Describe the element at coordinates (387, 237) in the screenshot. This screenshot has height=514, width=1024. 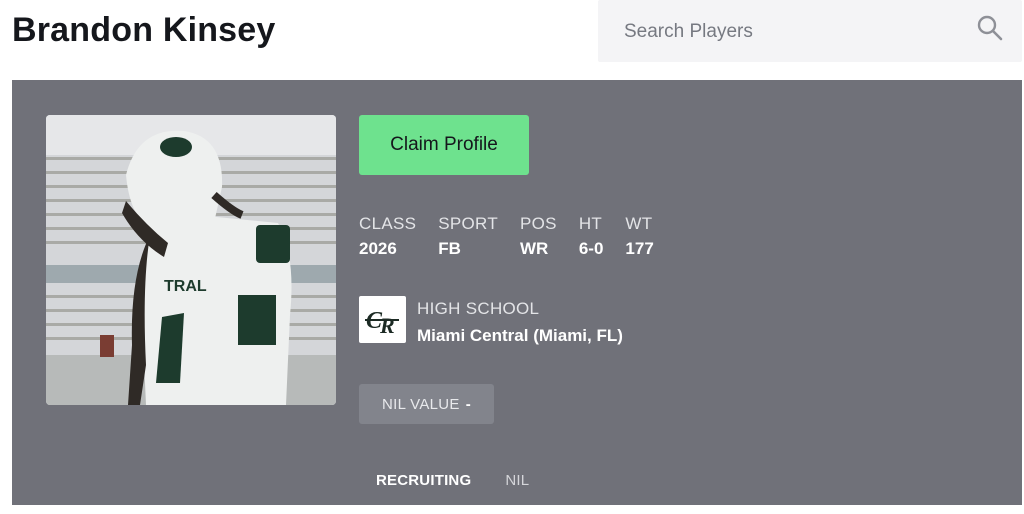
I see `stat-class: CLASS 2026` at that location.